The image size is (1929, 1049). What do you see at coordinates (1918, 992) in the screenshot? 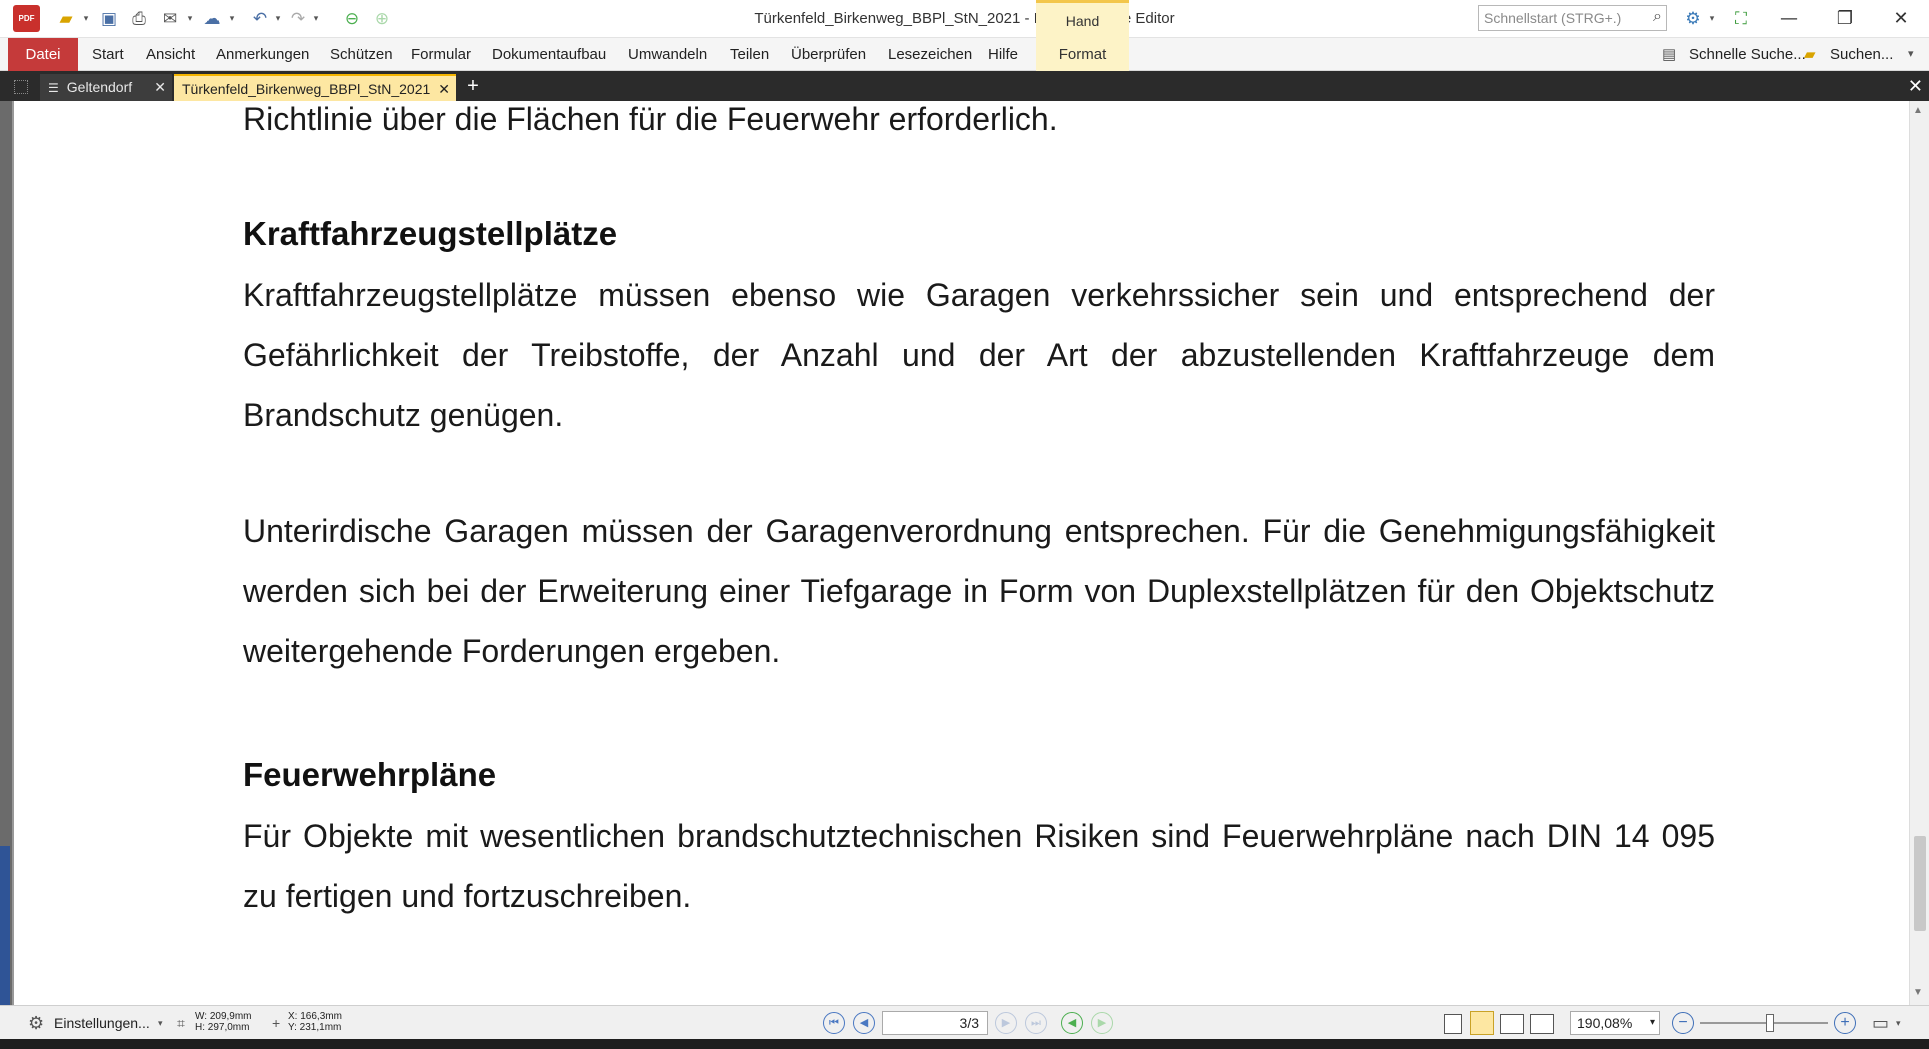
I see `scroll-down-icon: ▼` at bounding box center [1918, 992].